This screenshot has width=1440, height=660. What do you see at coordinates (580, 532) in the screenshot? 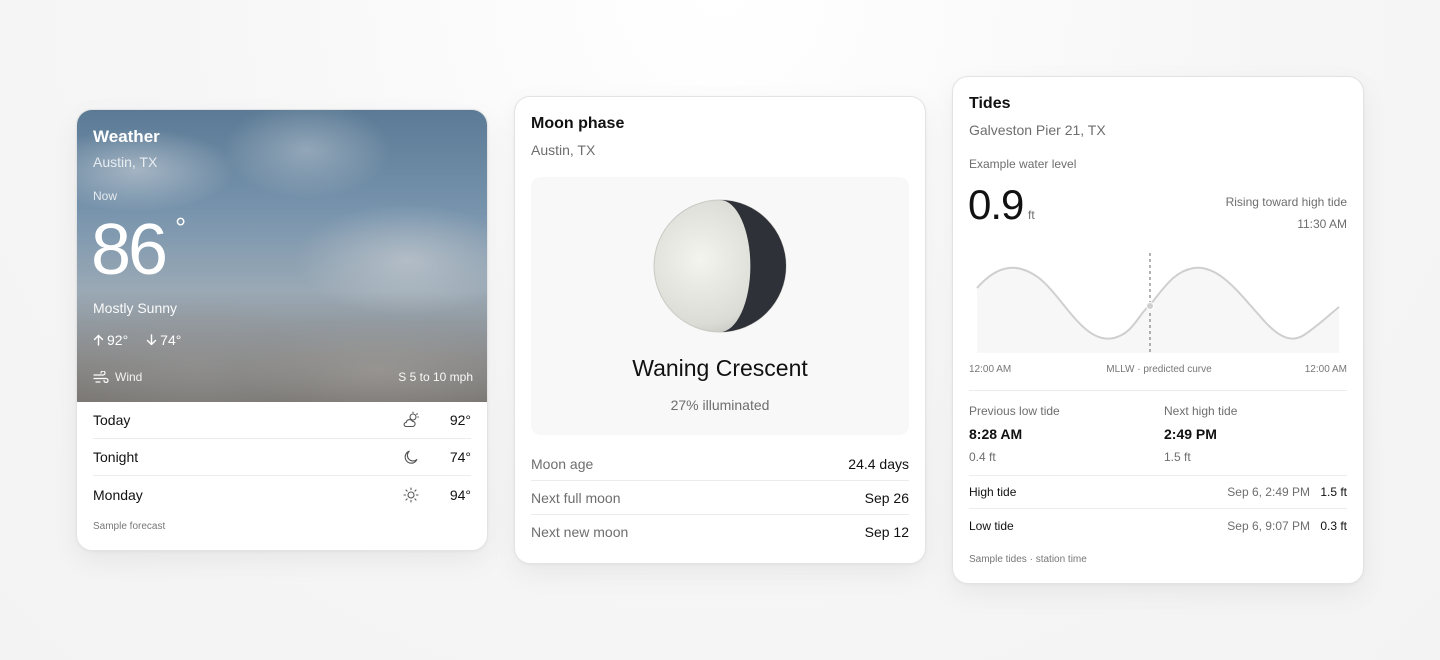
I see `moon-detail-label: Next new moon` at bounding box center [580, 532].